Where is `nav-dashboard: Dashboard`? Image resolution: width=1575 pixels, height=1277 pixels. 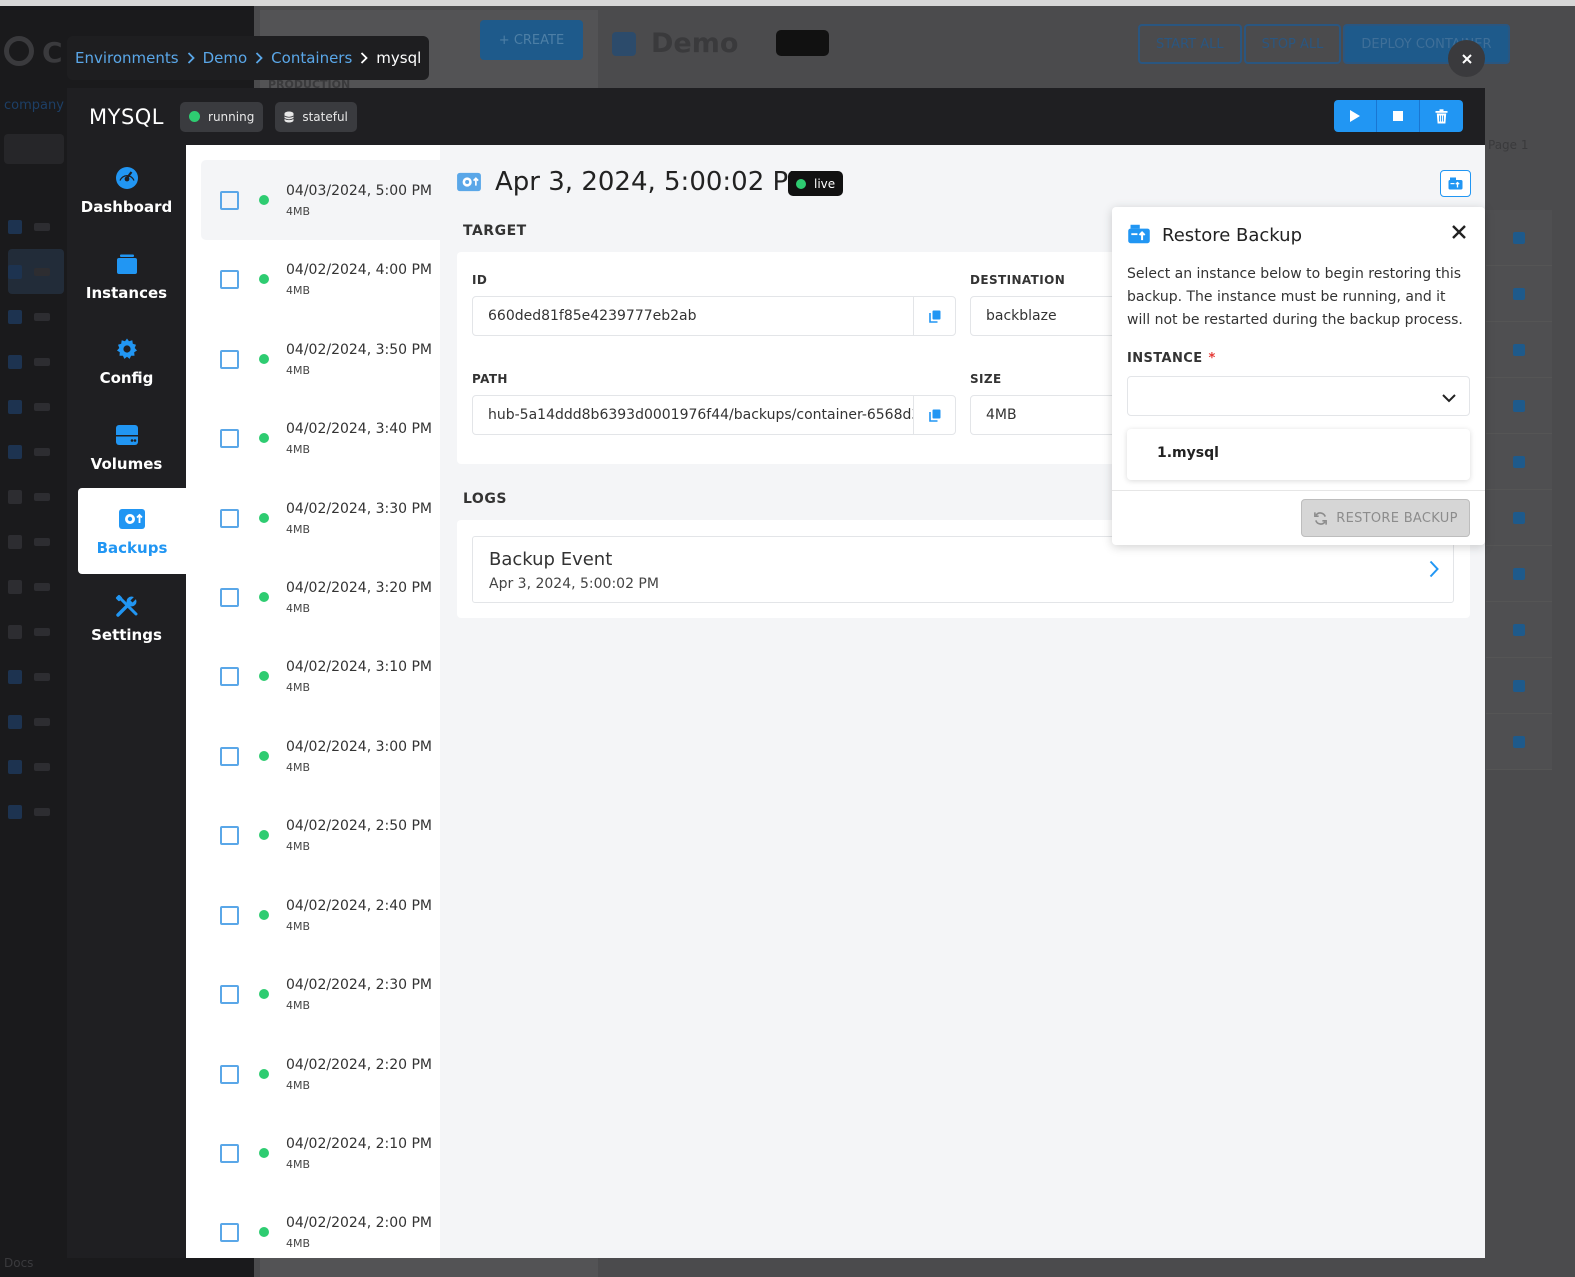
nav-dashboard: Dashboard is located at coordinates (126, 190).